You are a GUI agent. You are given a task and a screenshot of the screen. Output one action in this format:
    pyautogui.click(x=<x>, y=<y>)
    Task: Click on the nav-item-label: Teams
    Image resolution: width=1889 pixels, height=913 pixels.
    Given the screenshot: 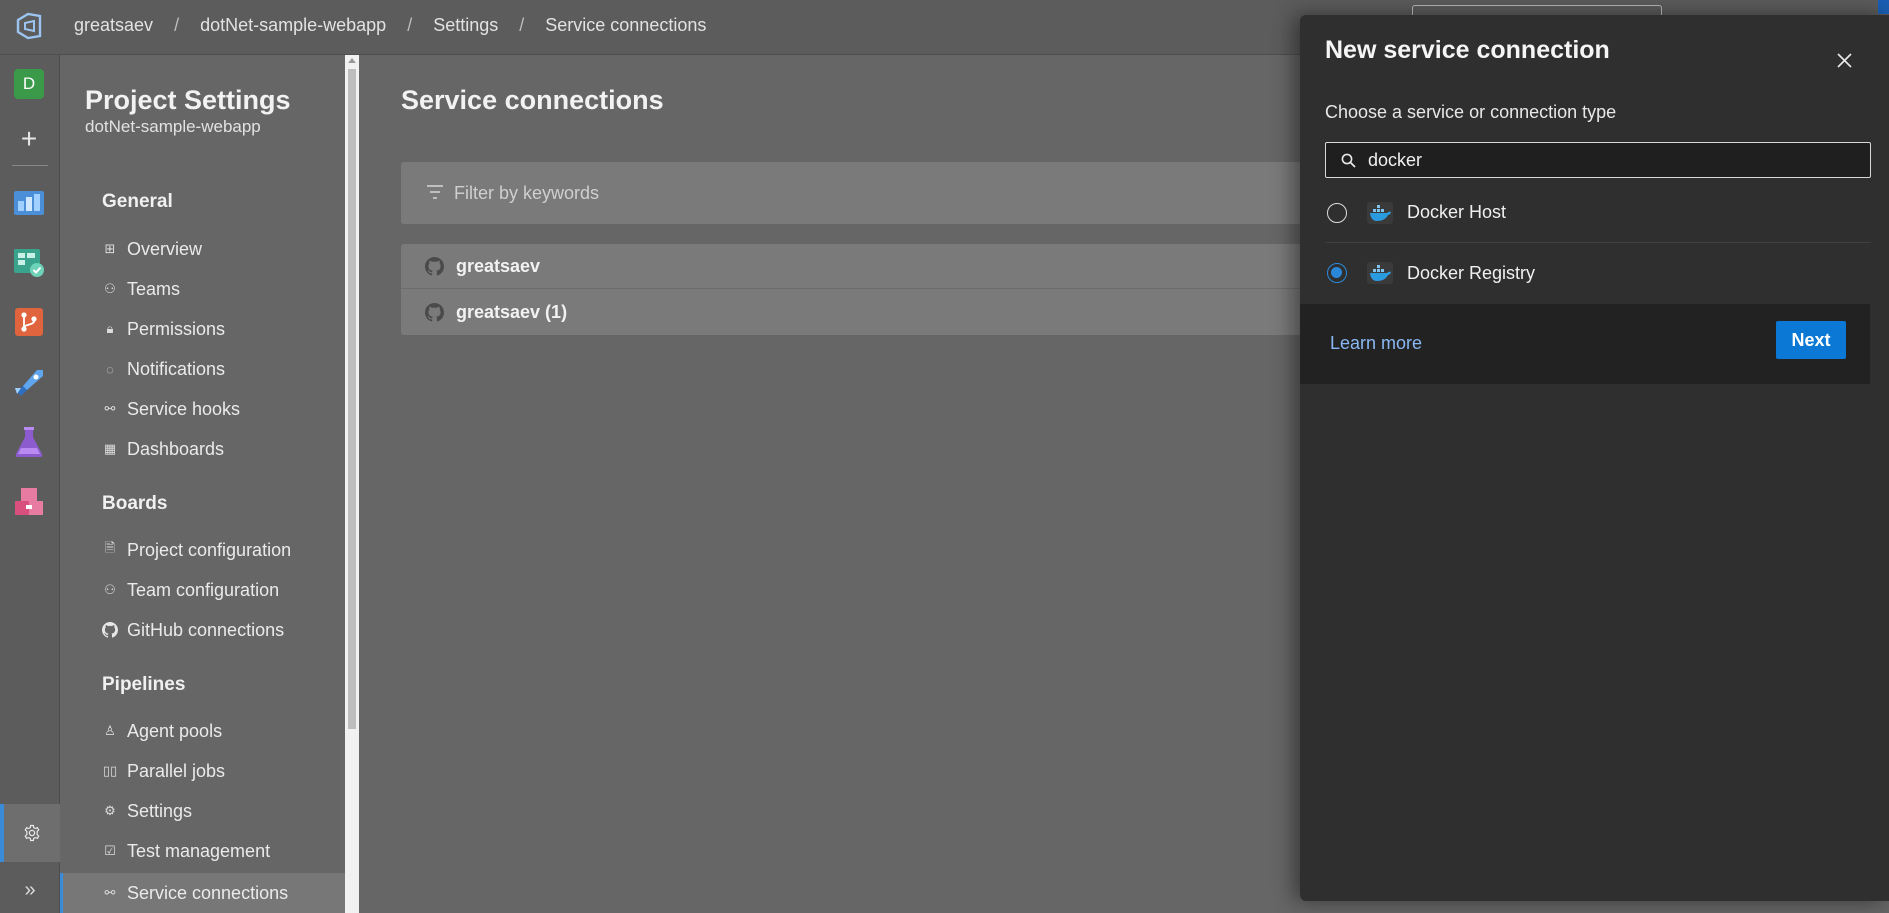 What is the action you would take?
    pyautogui.click(x=154, y=288)
    